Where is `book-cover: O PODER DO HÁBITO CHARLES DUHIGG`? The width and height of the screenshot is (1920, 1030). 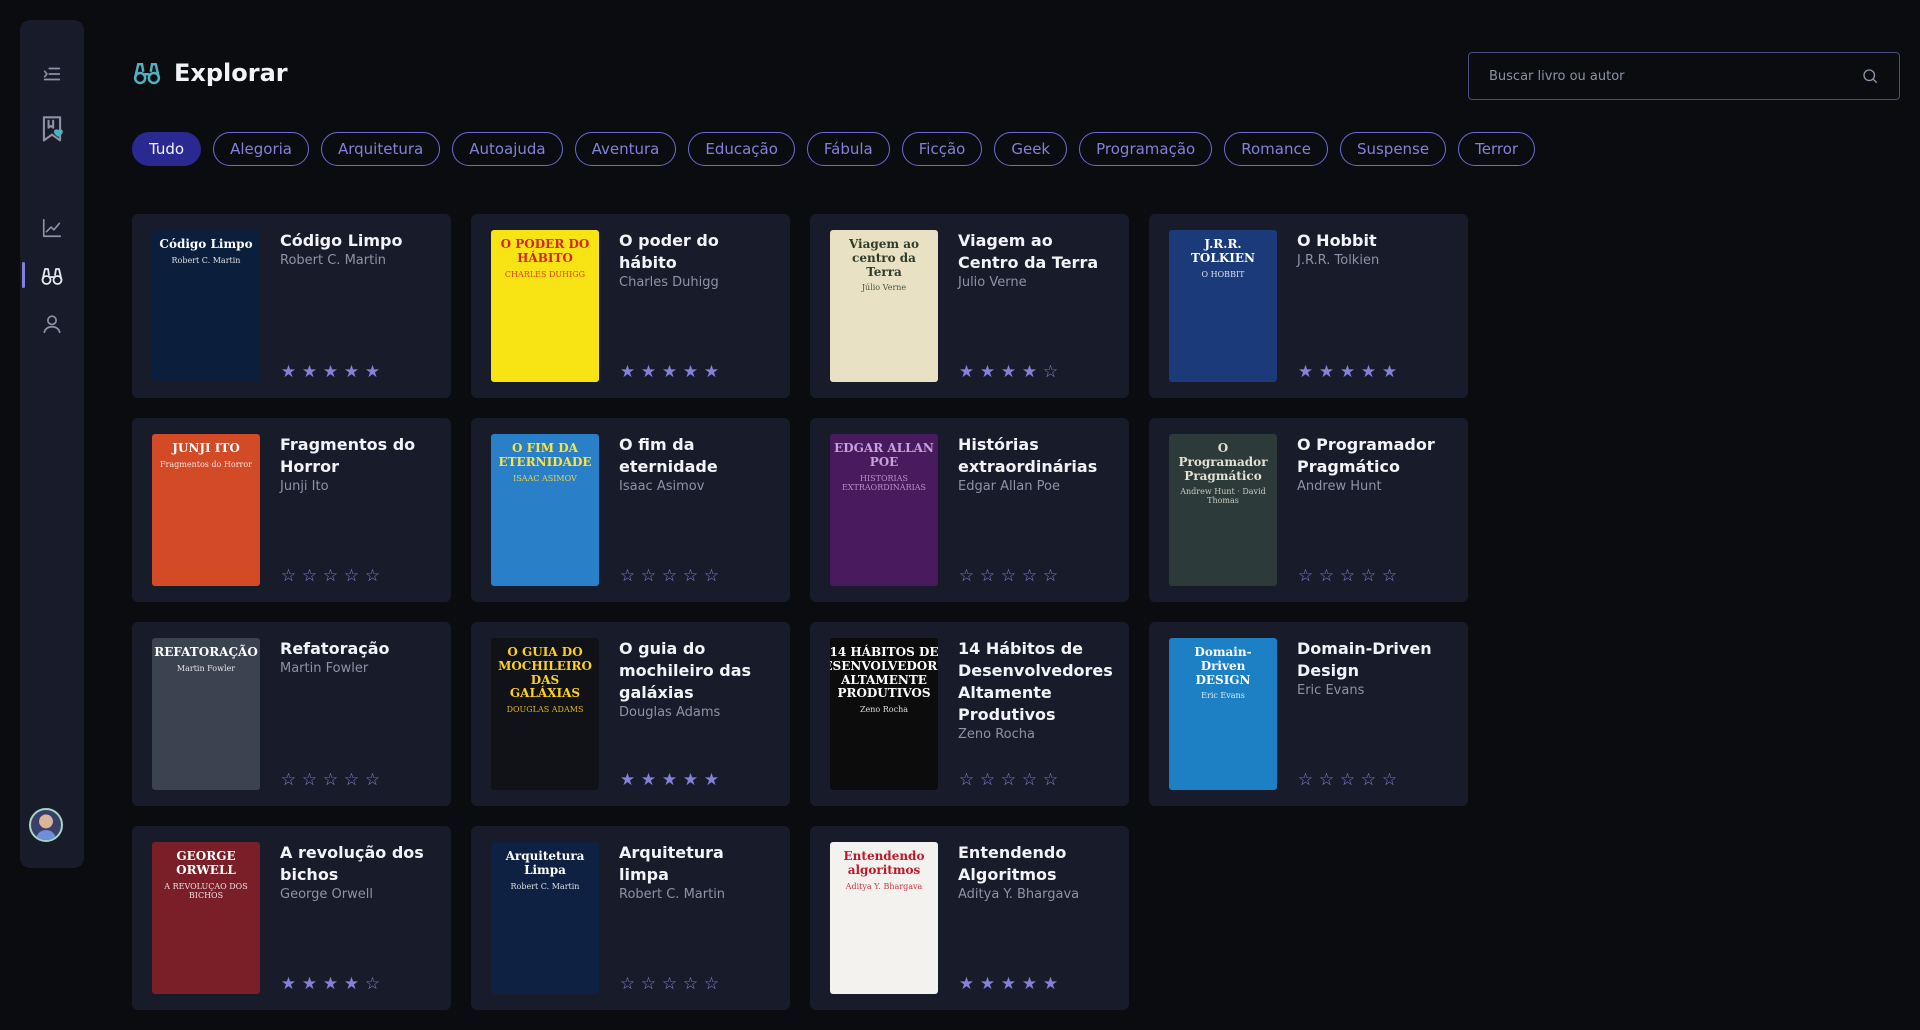 book-cover: O PODER DO HÁBITO CHARLES DUHIGG is located at coordinates (545, 306).